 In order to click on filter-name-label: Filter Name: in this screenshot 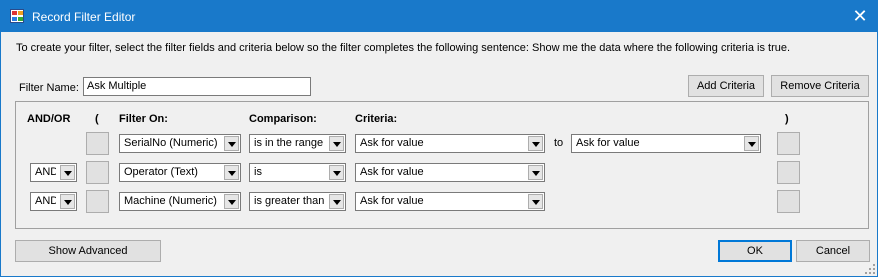, I will do `click(49, 88)`.